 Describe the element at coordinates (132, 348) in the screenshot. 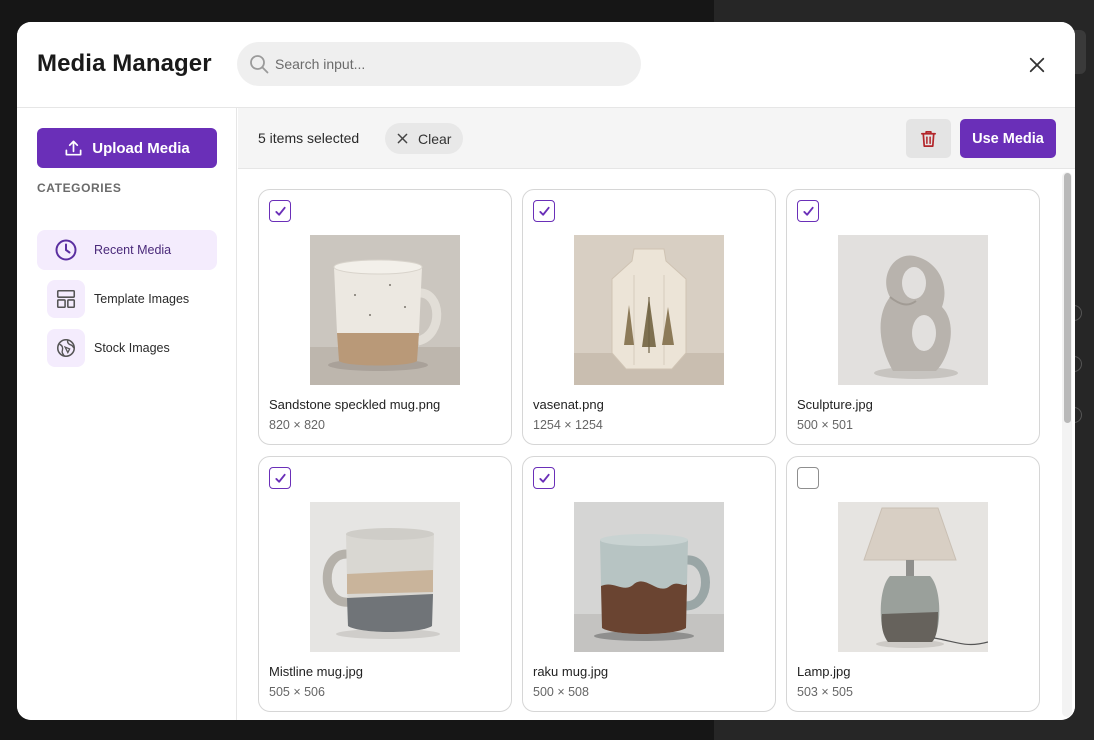

I see `sidebar-item-label: Stock Images` at that location.